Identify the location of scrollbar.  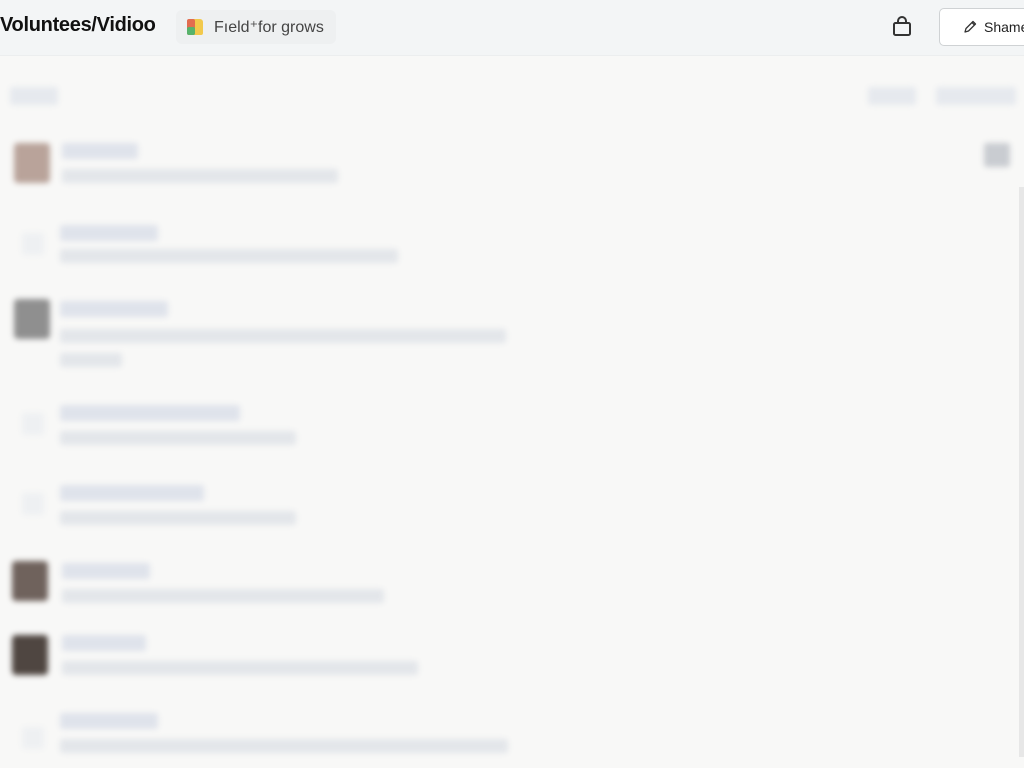
(1021, 472).